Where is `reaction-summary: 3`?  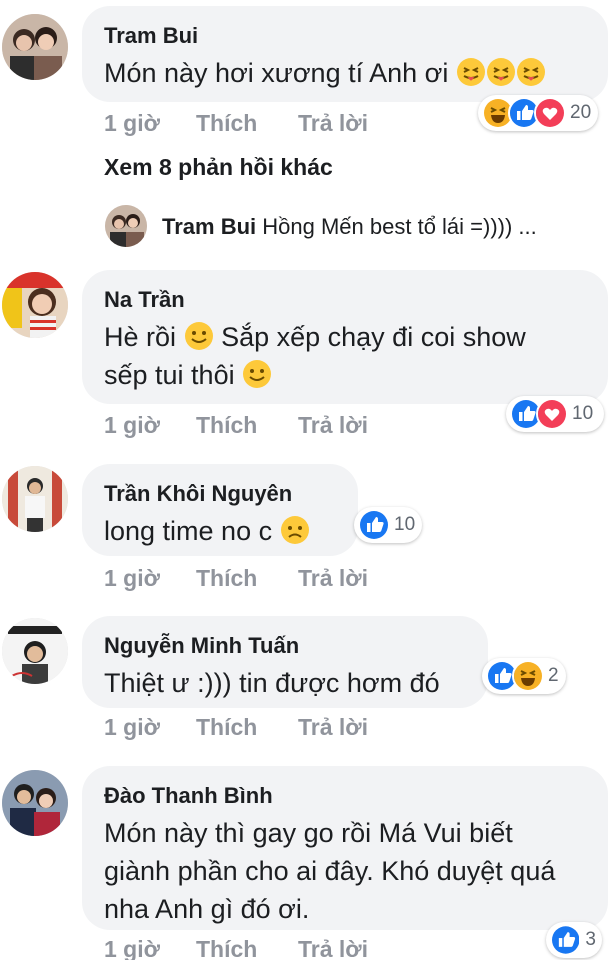
reaction-summary: 3 is located at coordinates (574, 940).